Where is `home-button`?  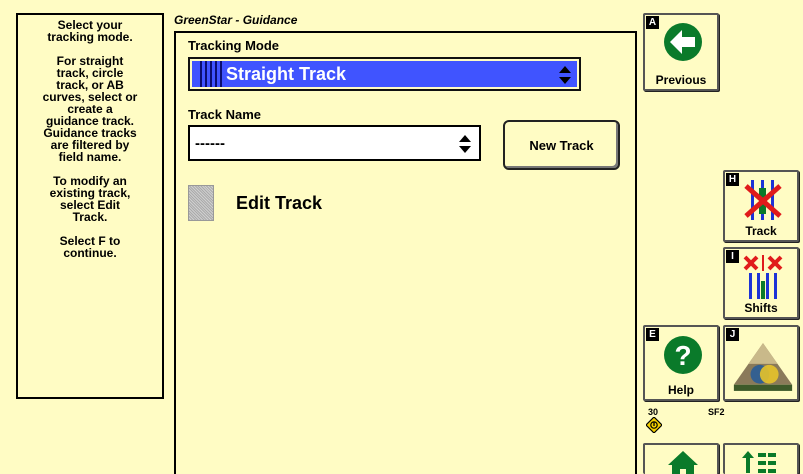
home-button is located at coordinates (681, 458).